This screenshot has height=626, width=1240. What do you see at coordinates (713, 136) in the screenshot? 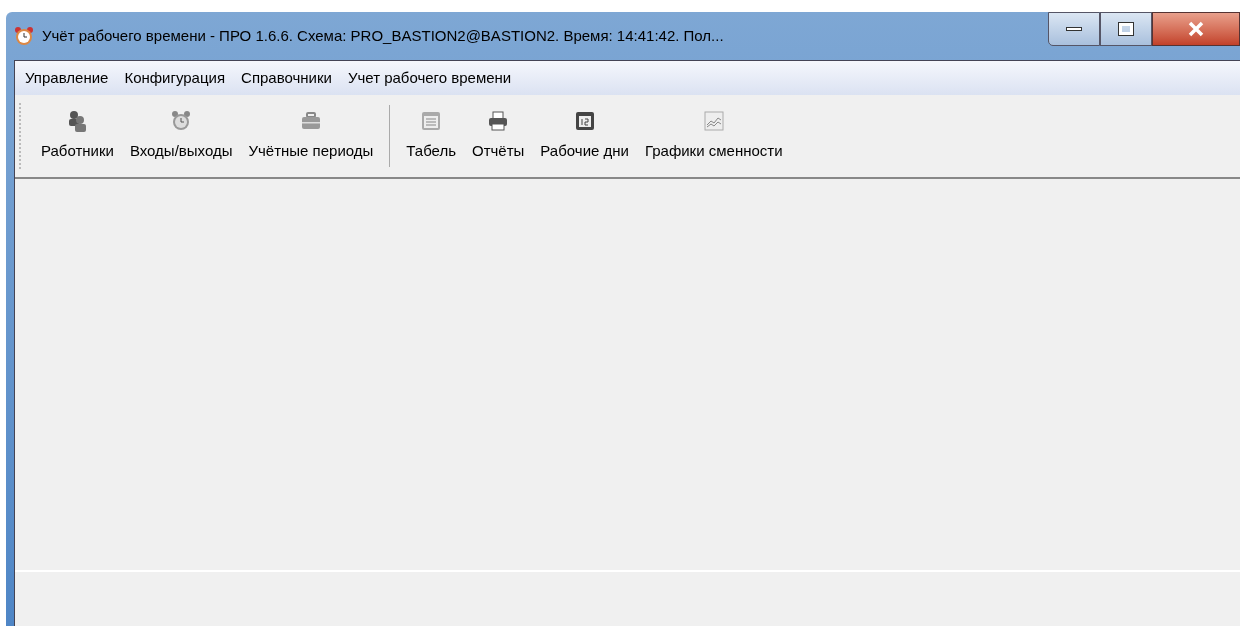
I see `toolbar-button: Графики сменности` at bounding box center [713, 136].